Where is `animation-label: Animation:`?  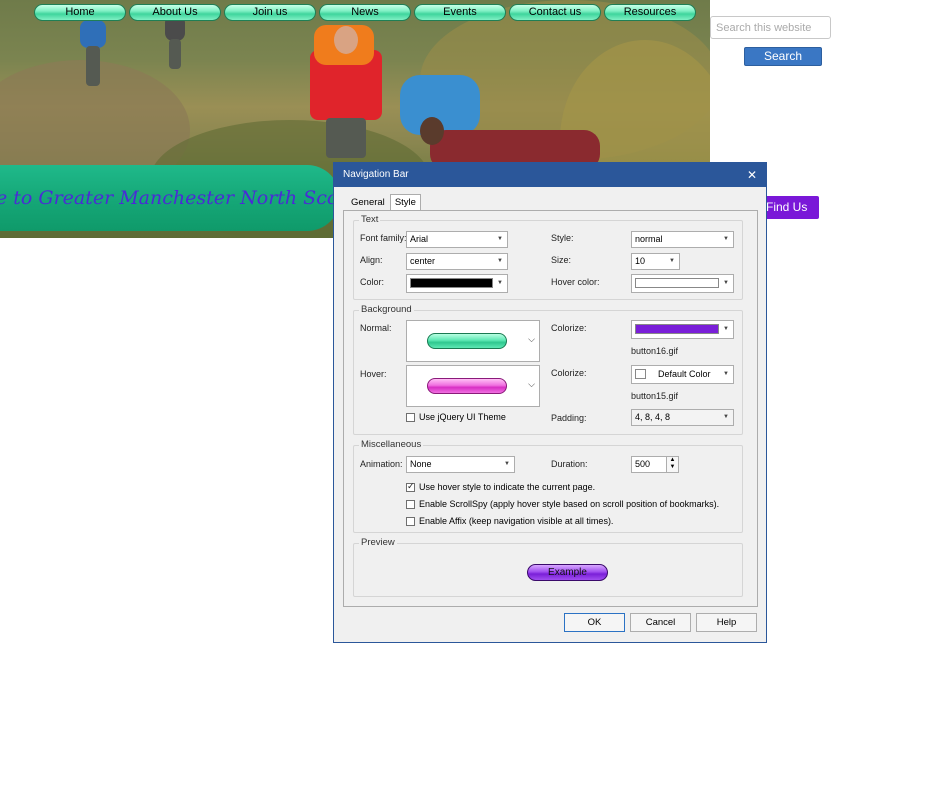 animation-label: Animation: is located at coordinates (381, 464).